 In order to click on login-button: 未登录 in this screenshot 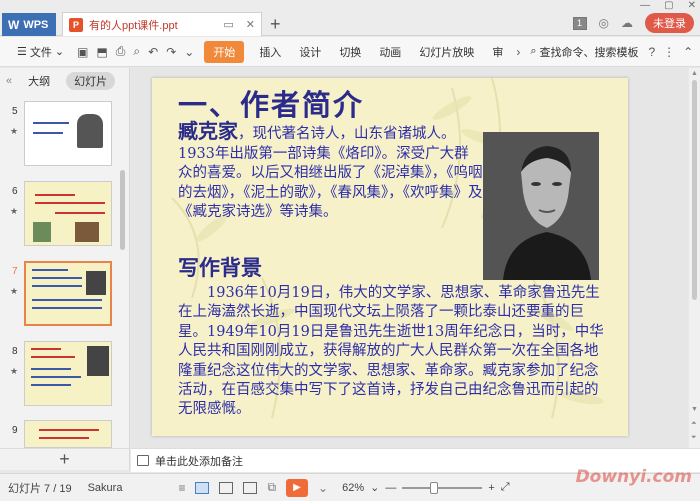, I will do `click(669, 23)`.